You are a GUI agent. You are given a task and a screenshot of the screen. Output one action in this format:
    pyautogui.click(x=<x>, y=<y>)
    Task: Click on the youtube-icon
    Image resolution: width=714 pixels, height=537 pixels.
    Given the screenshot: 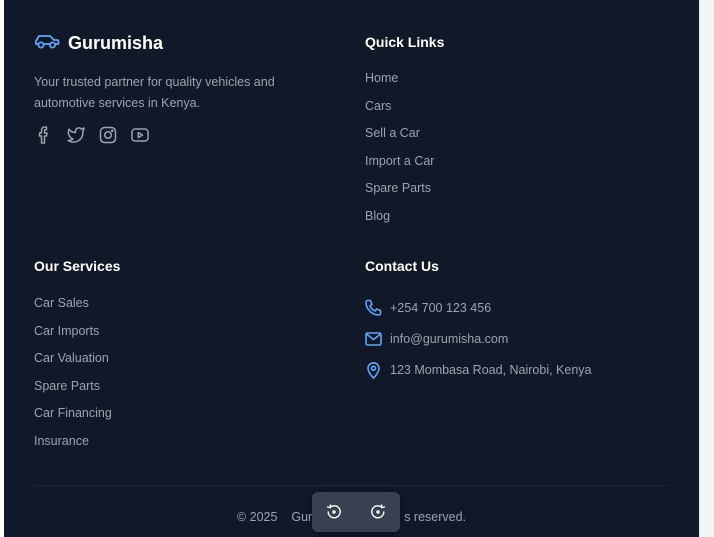 What is the action you would take?
    pyautogui.click(x=139, y=134)
    